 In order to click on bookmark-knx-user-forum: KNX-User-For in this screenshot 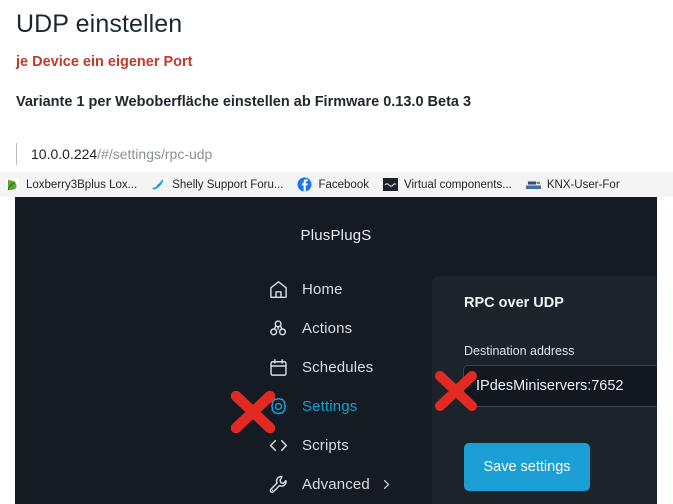, I will do `click(573, 184)`.